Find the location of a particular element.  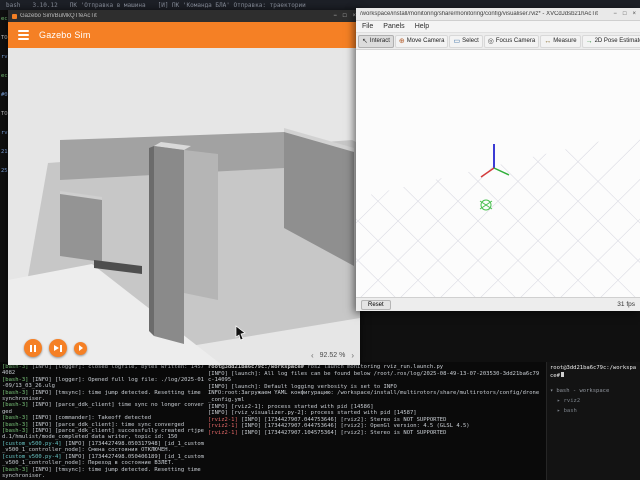

focus-camera-tool-button: ◎ Focus Camera is located at coordinates (511, 41).